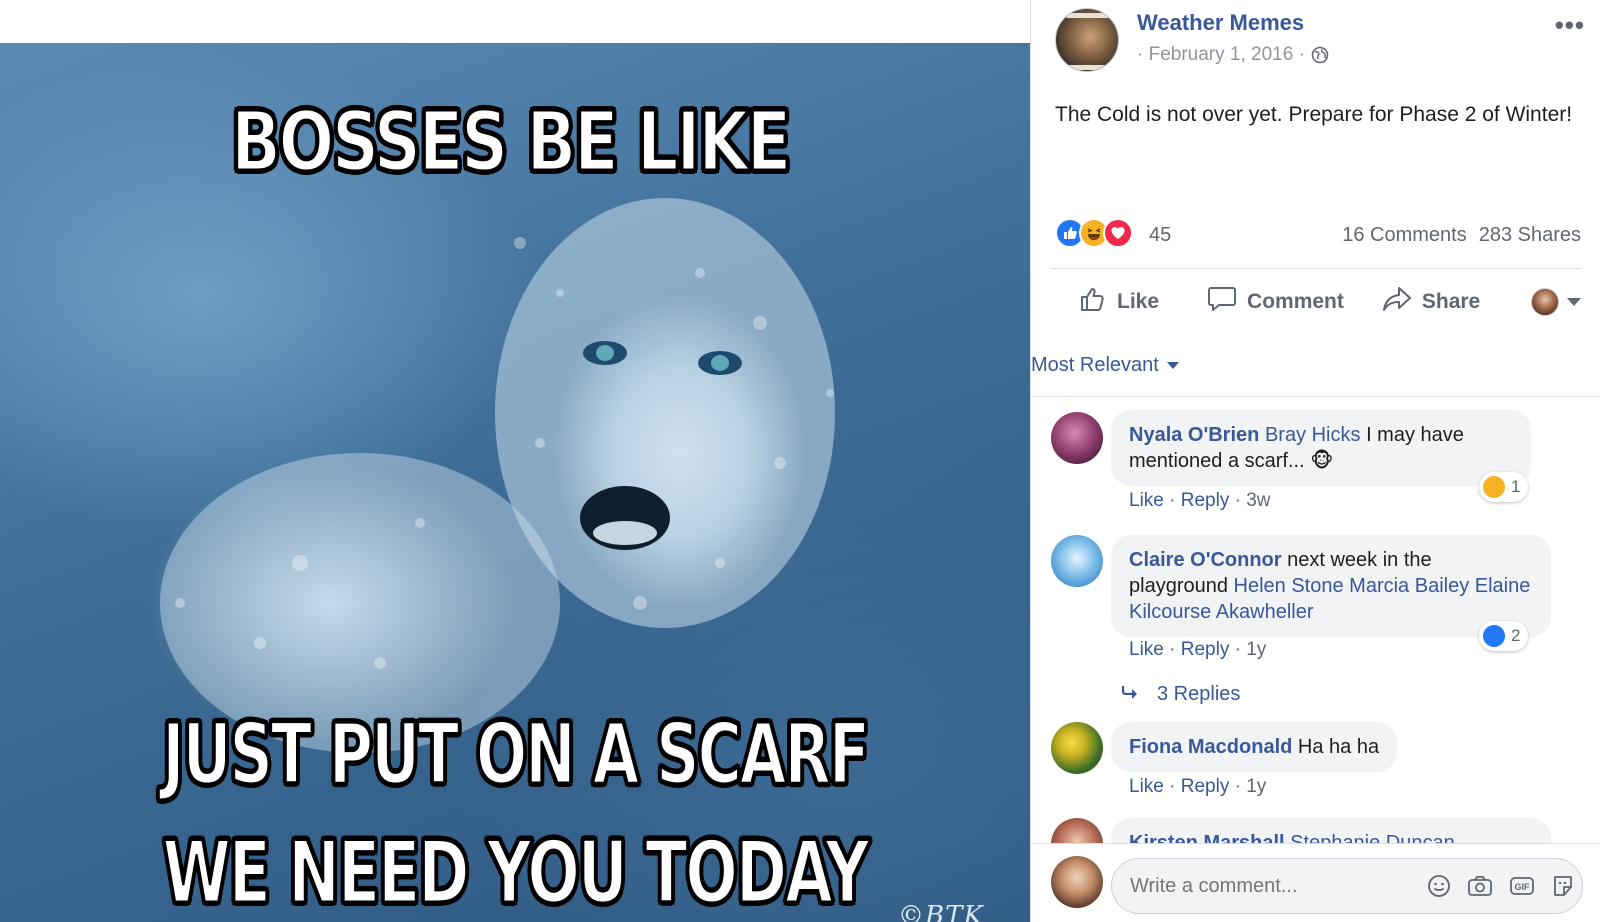  What do you see at coordinates (1221, 55) in the screenshot?
I see `post-date-link: · February 1, 2016 ·` at bounding box center [1221, 55].